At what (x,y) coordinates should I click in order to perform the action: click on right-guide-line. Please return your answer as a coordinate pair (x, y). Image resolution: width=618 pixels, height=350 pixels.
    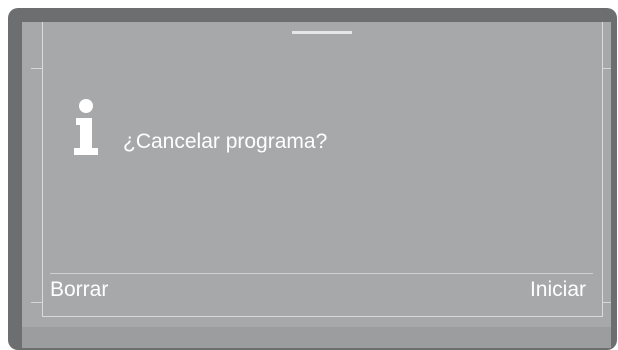
    Looking at the image, I should click on (602, 169).